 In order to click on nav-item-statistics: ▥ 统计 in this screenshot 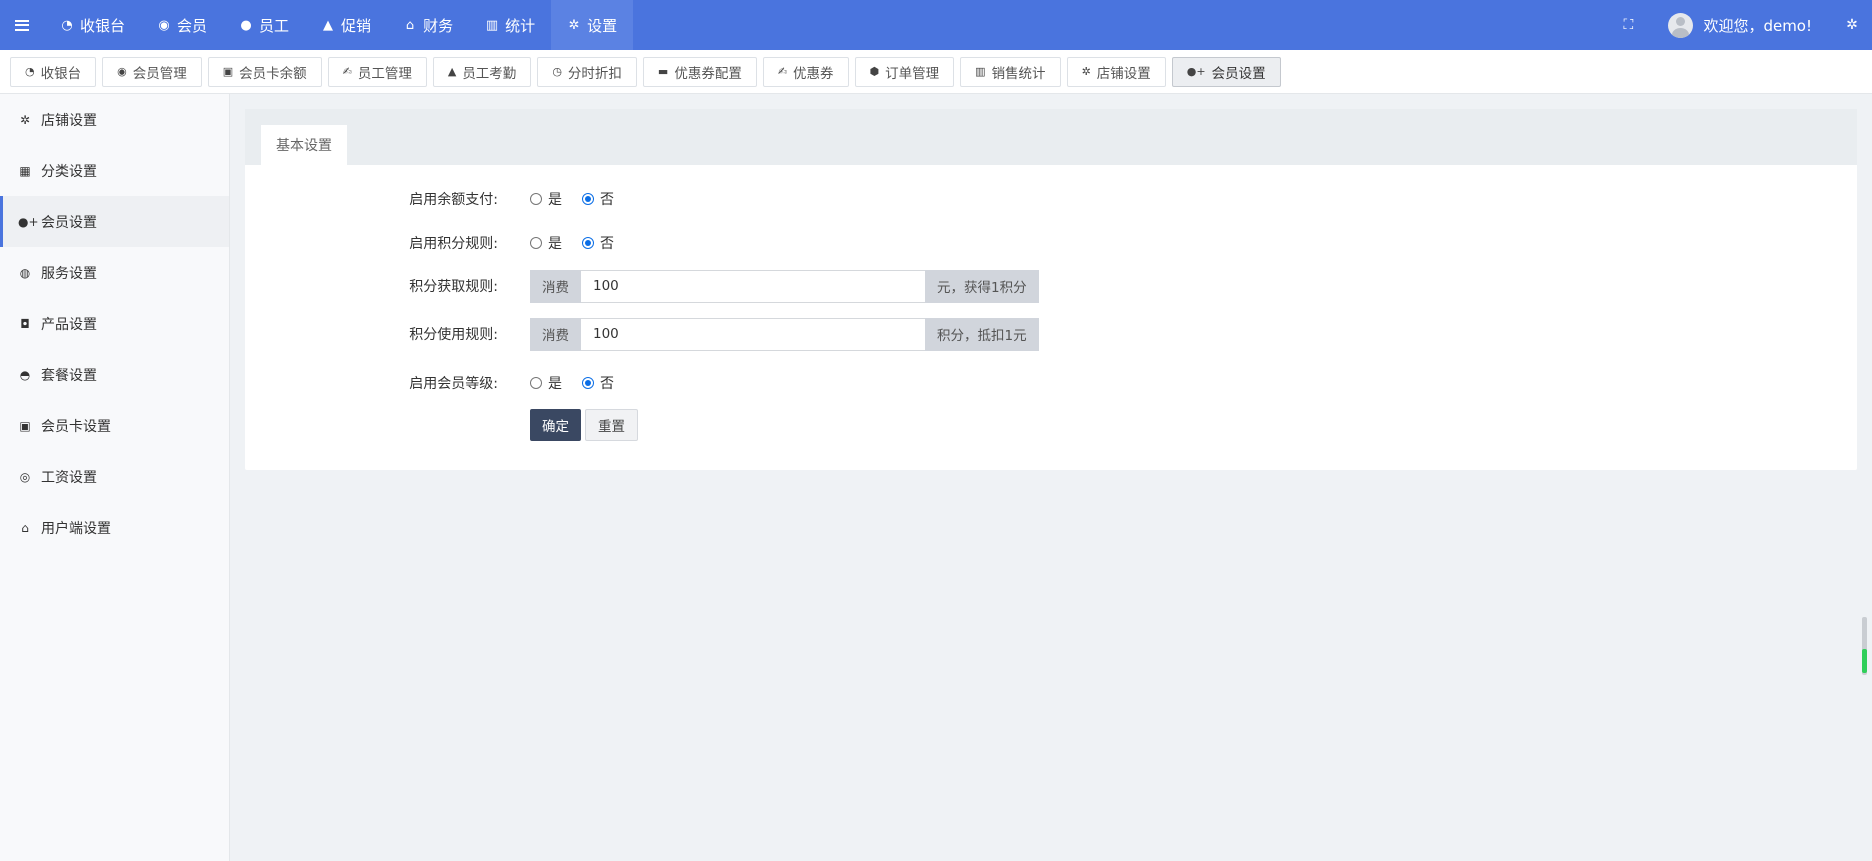, I will do `click(510, 25)`.